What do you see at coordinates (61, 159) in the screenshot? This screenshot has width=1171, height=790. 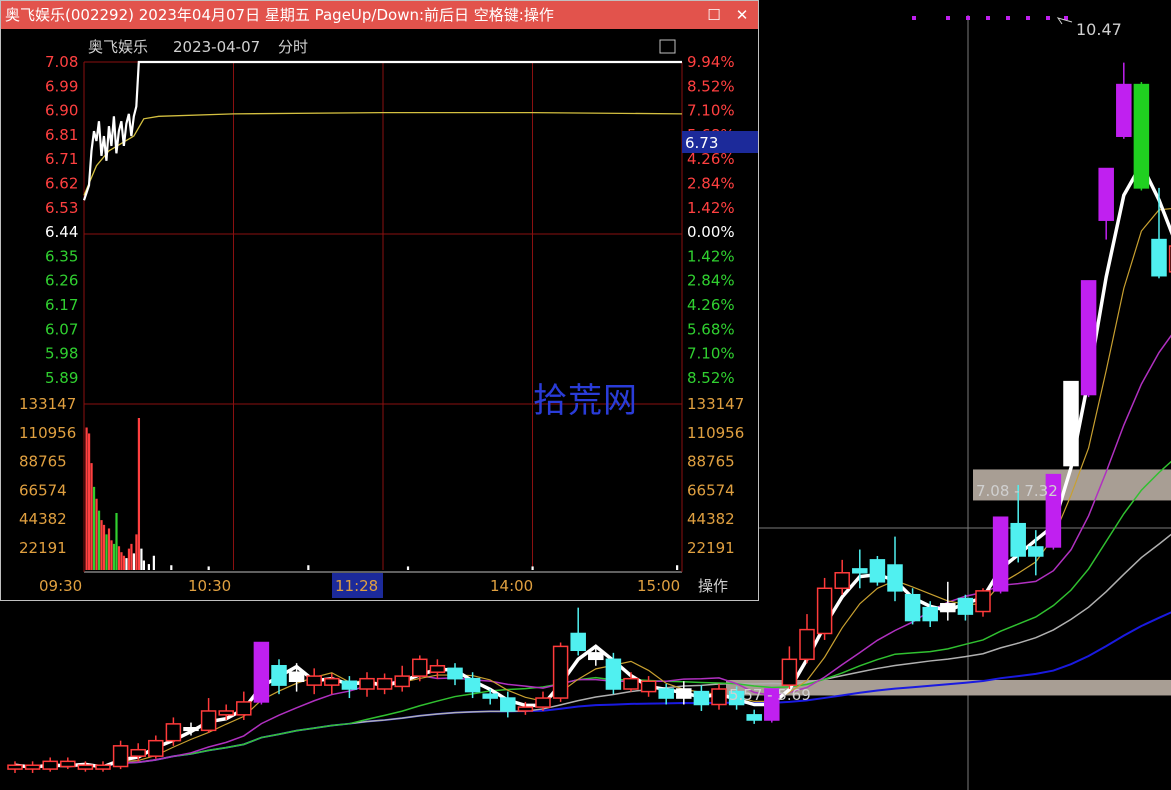 I see `price-axis-label: 6.71` at bounding box center [61, 159].